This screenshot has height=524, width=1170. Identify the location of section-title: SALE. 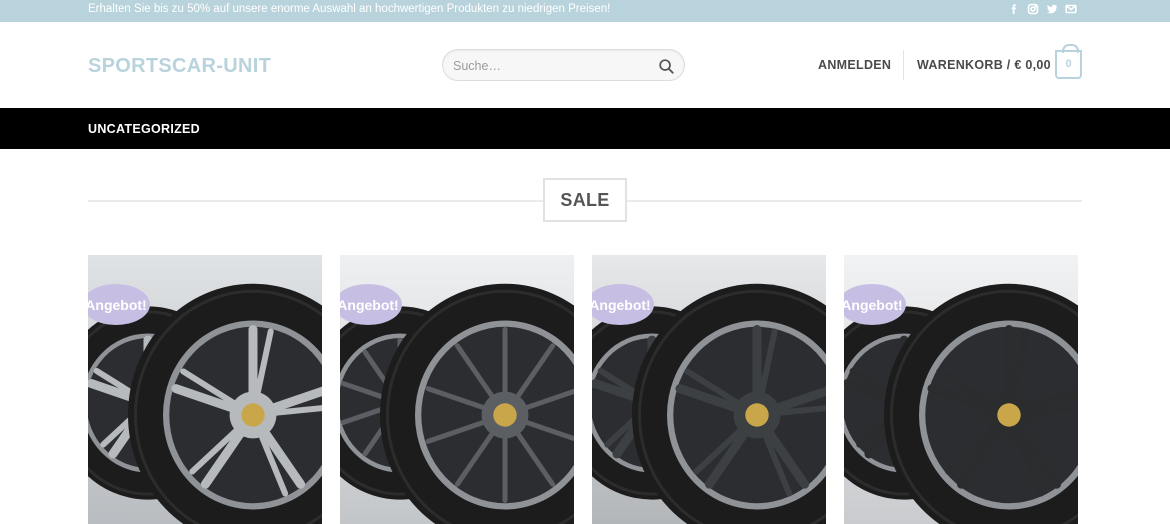
(585, 200).